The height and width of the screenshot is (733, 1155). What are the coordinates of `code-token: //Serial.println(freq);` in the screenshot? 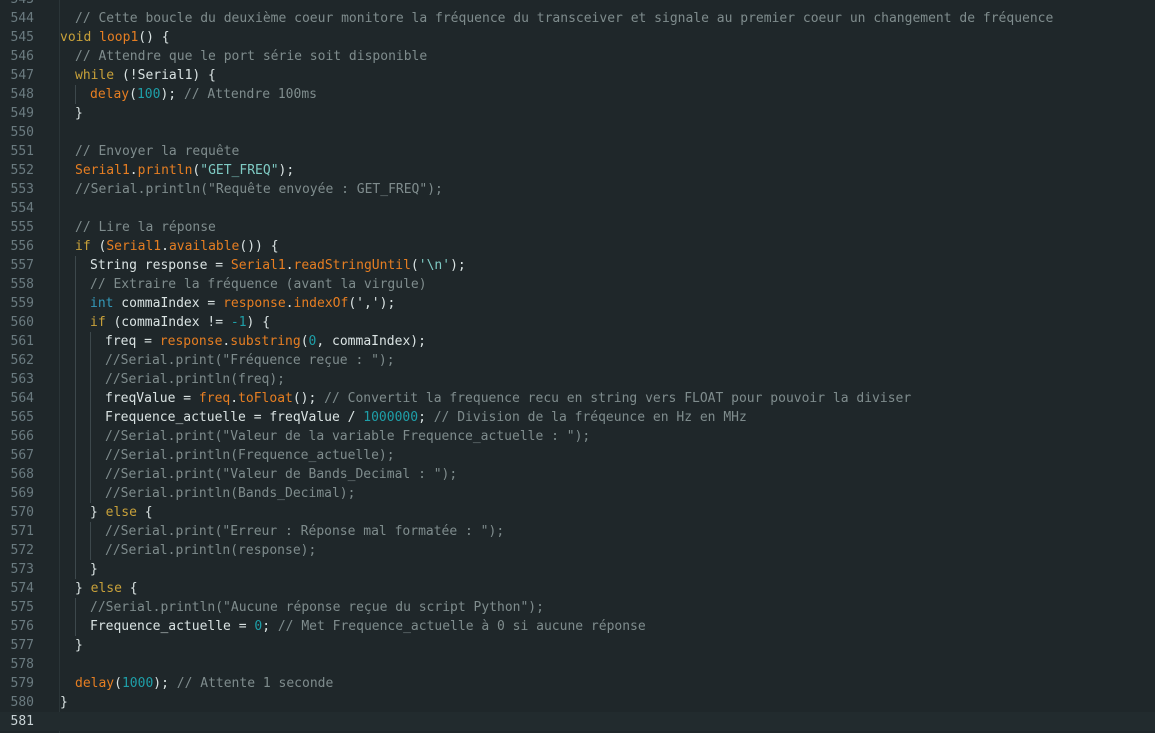 It's located at (195, 379).